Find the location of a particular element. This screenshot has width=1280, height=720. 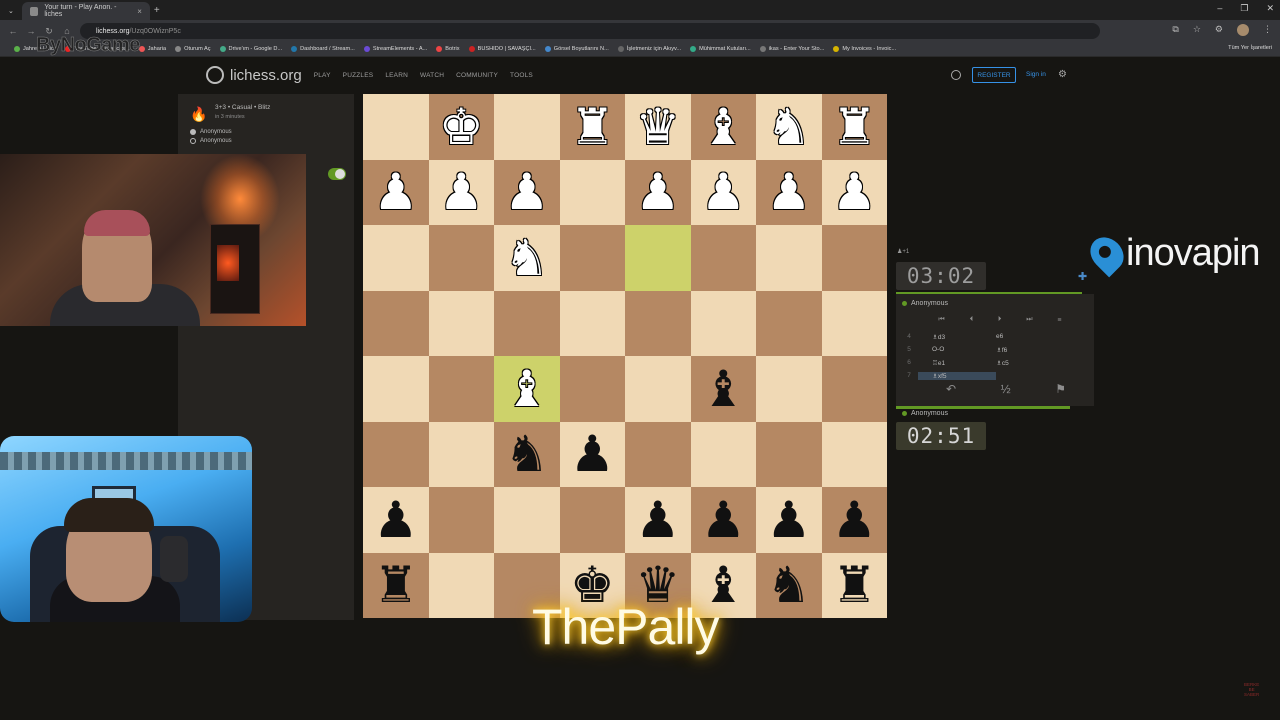

register-button: REGISTER is located at coordinates (994, 75).